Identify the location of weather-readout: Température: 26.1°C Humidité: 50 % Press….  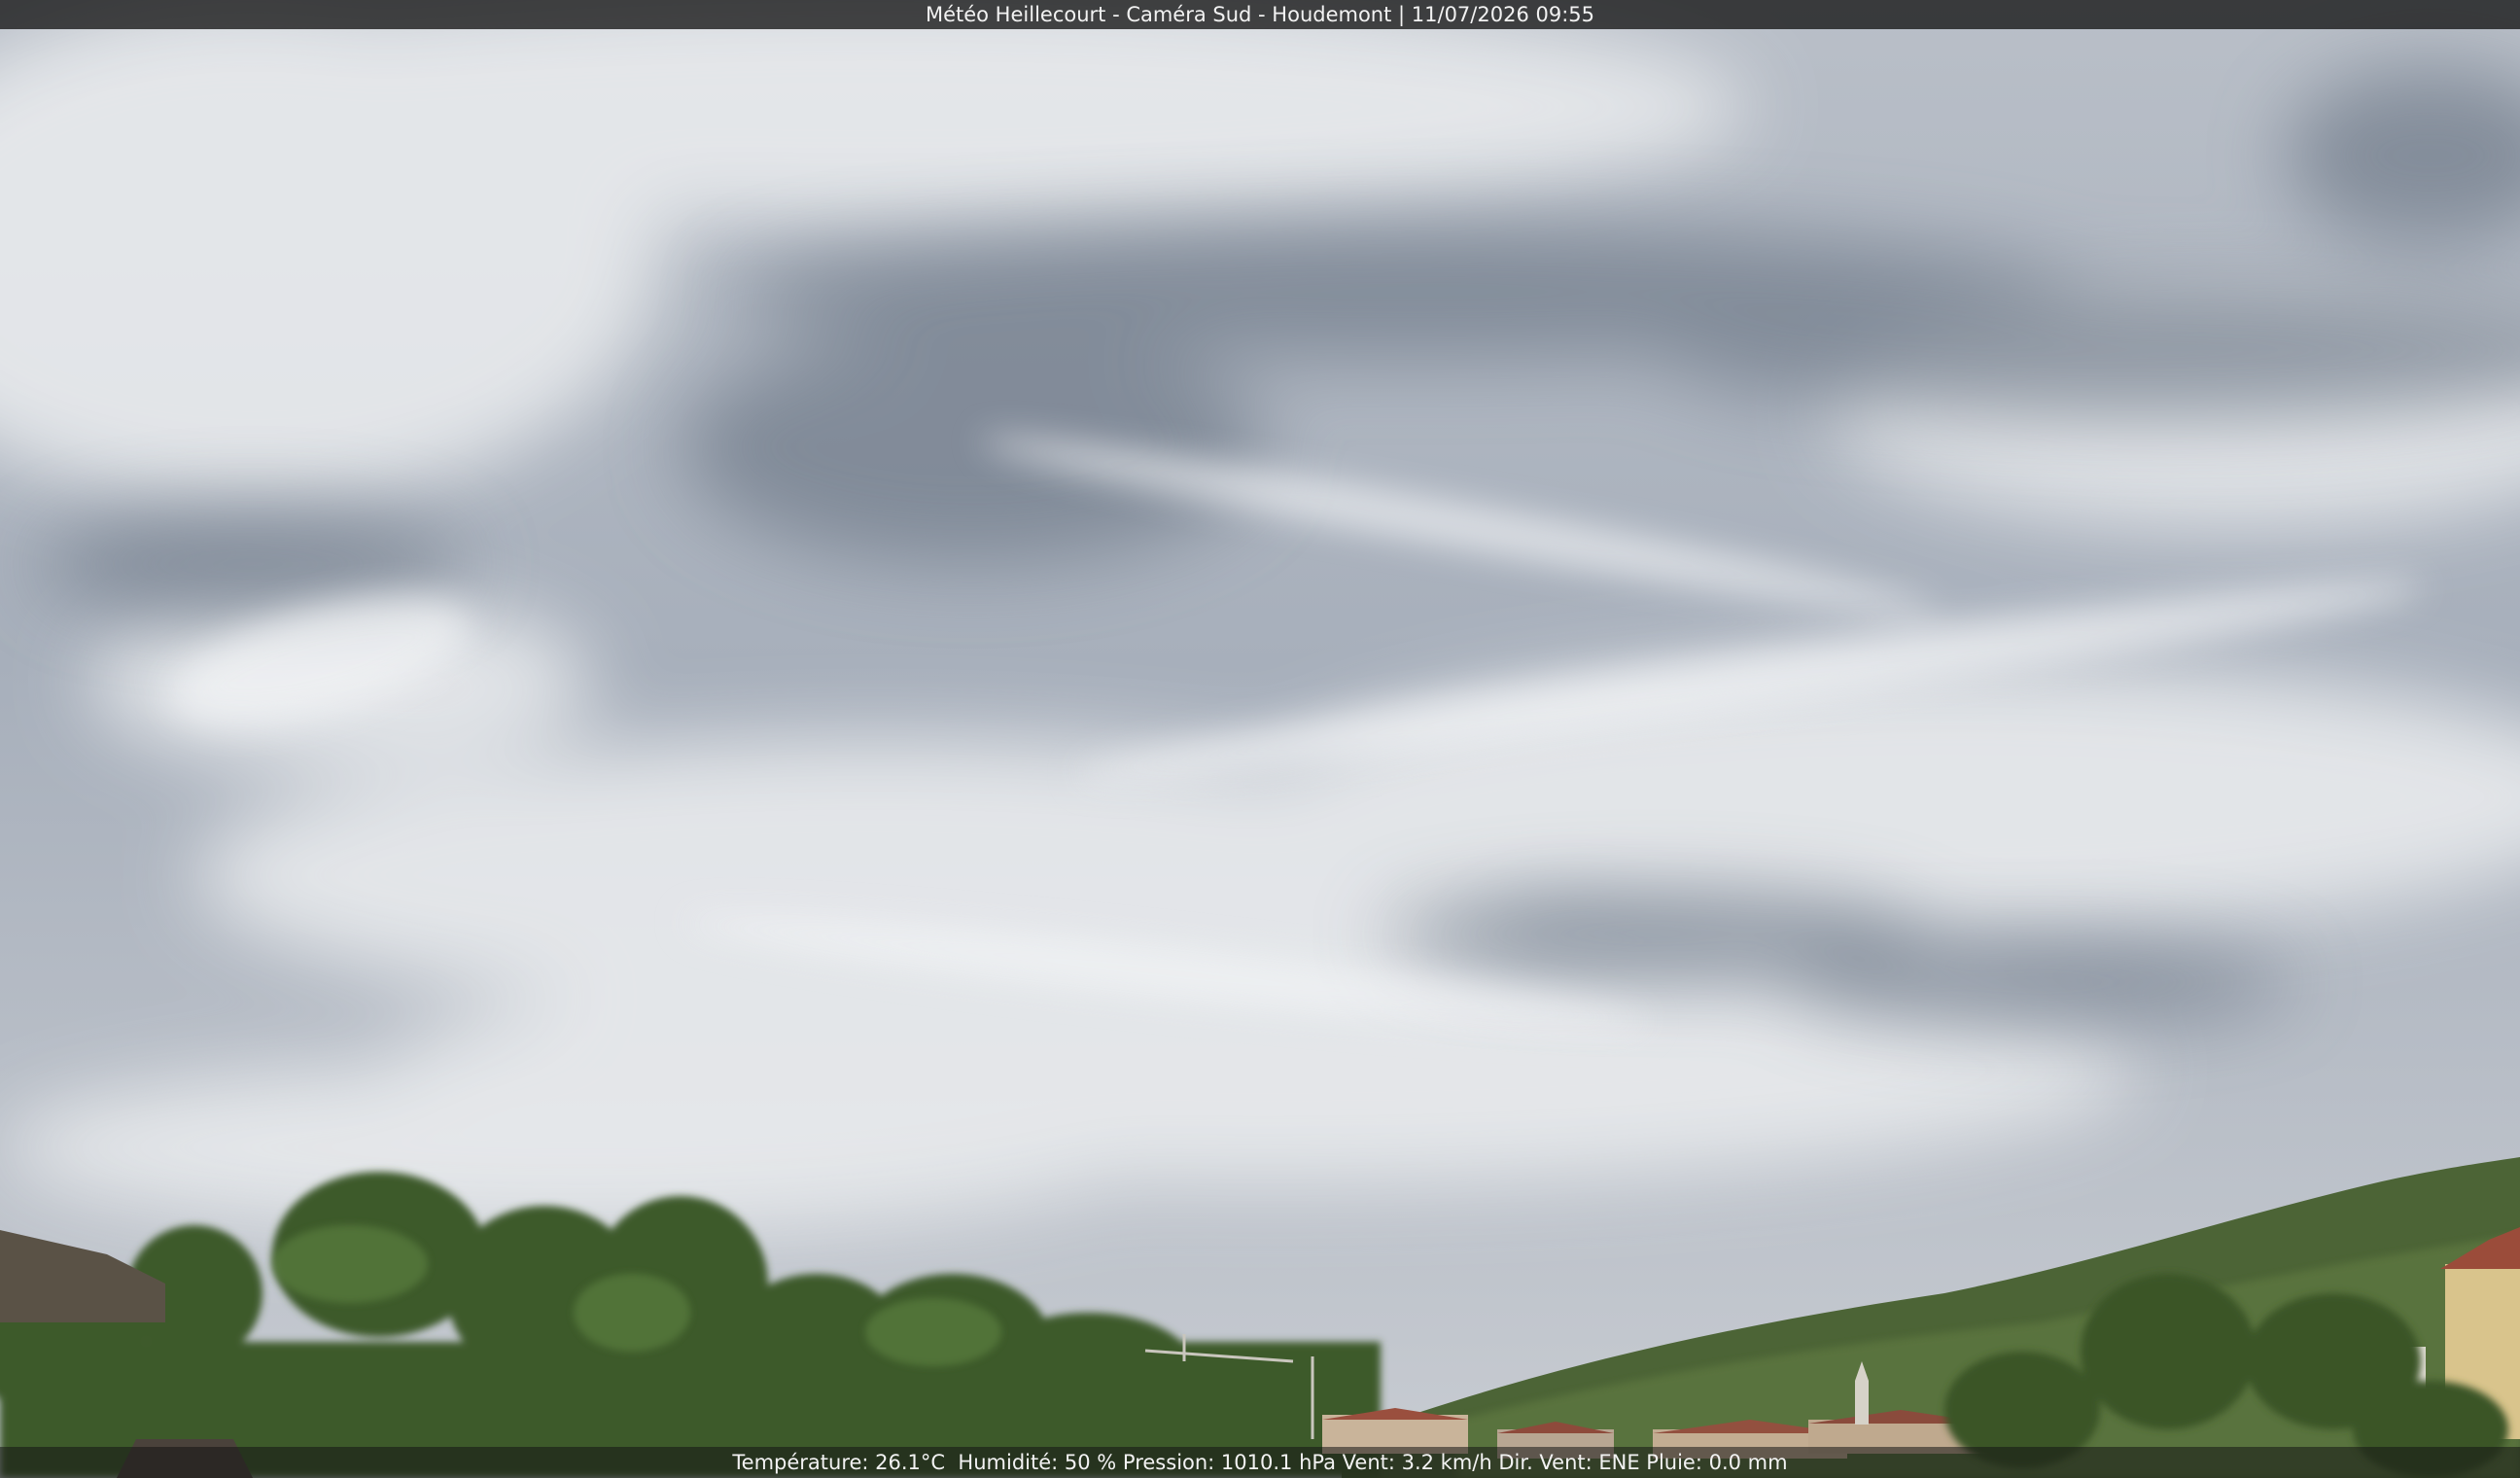
(1260, 1462).